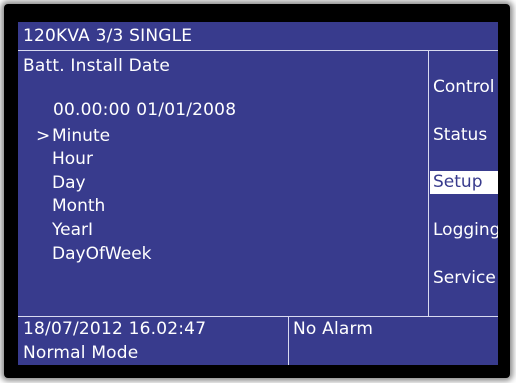 The height and width of the screenshot is (383, 516). What do you see at coordinates (81, 353) in the screenshot?
I see `status-mode: Normal Mode` at bounding box center [81, 353].